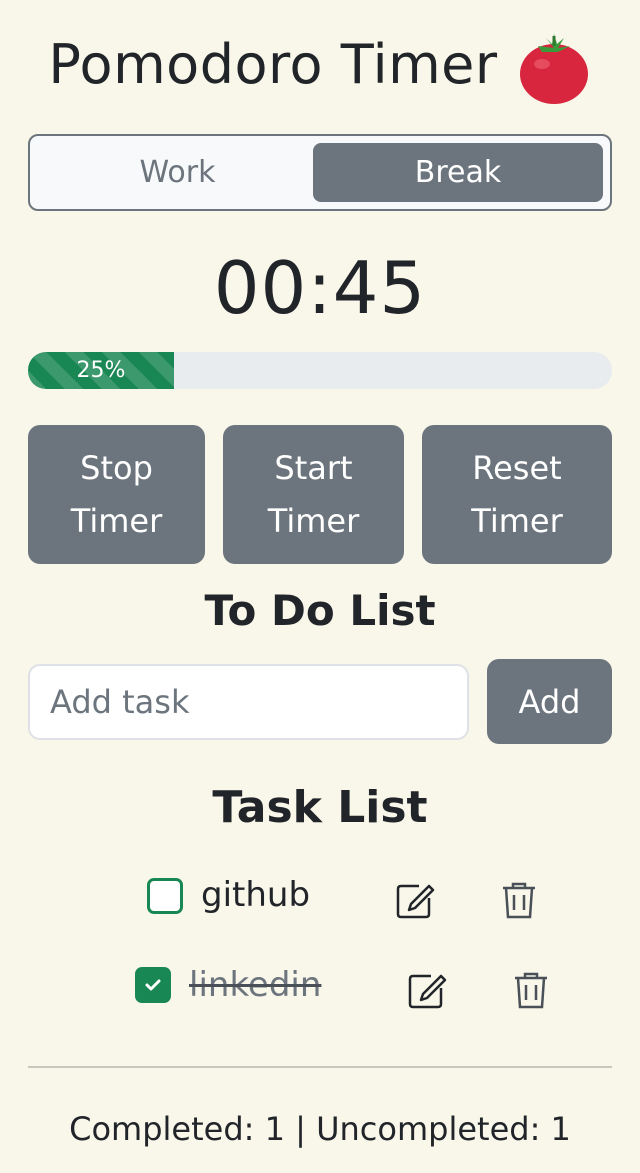  I want to click on checkmark-icon, so click(153, 985).